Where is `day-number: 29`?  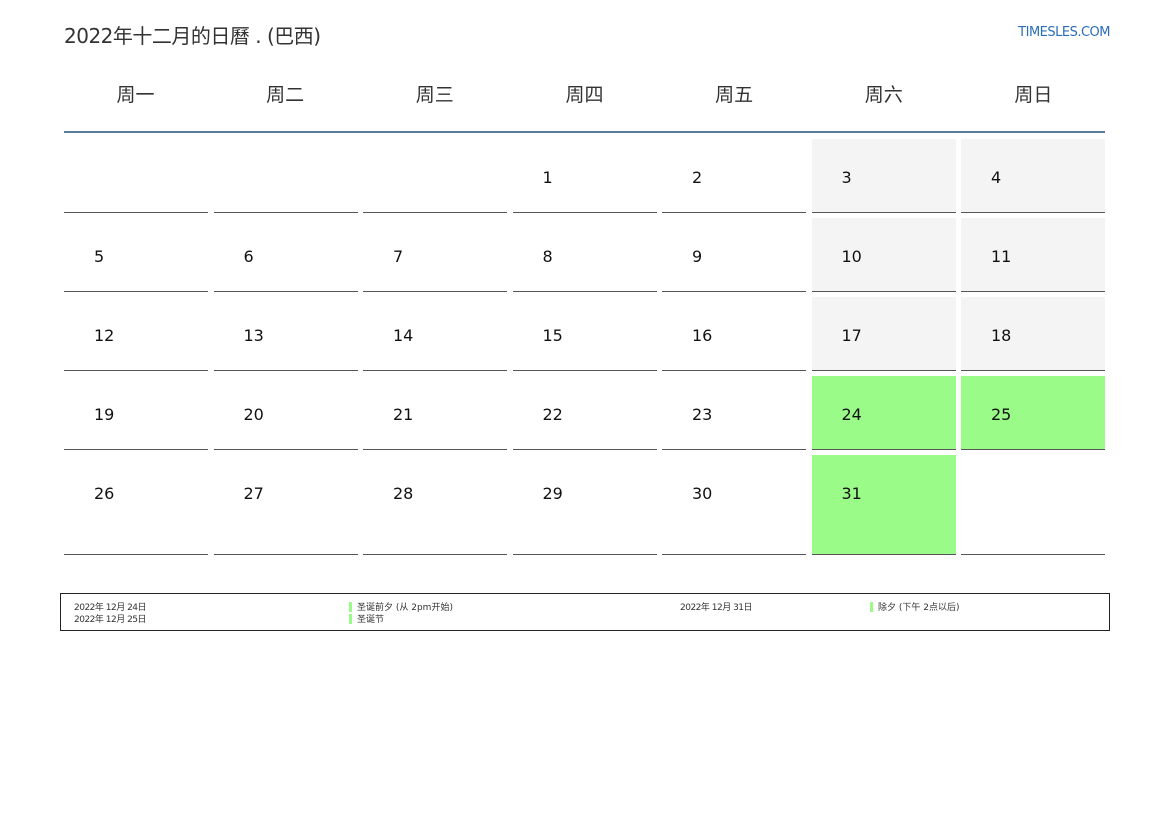
day-number: 29 is located at coordinates (552, 493).